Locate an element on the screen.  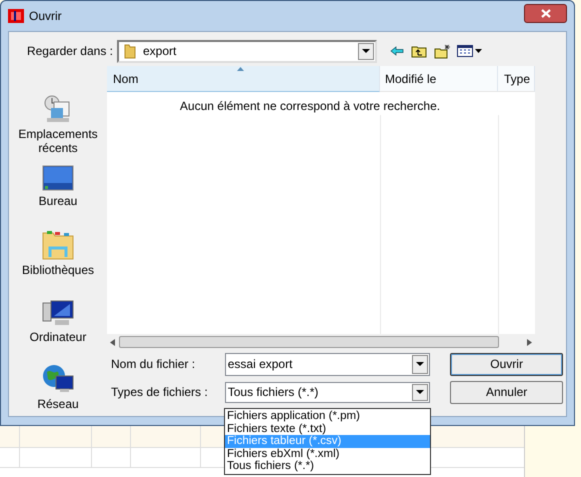
view-menu-icon is located at coordinates (470, 51).